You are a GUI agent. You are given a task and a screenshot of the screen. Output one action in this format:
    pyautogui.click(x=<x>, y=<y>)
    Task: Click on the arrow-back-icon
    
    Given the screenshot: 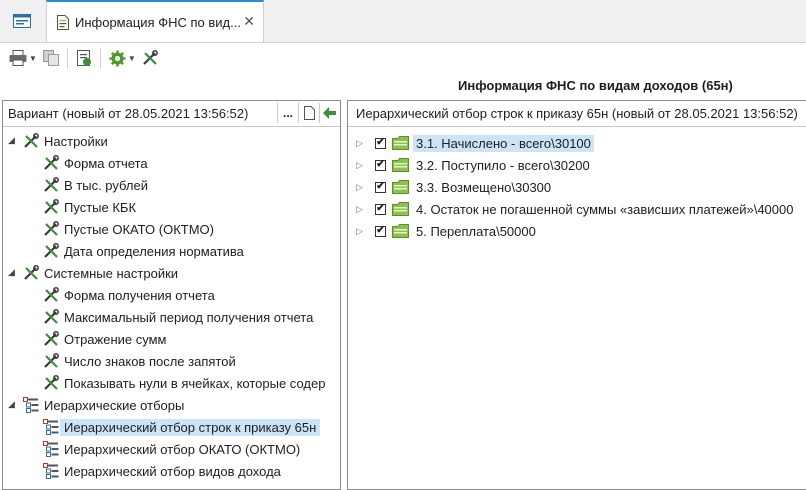 What is the action you would take?
    pyautogui.click(x=329, y=113)
    